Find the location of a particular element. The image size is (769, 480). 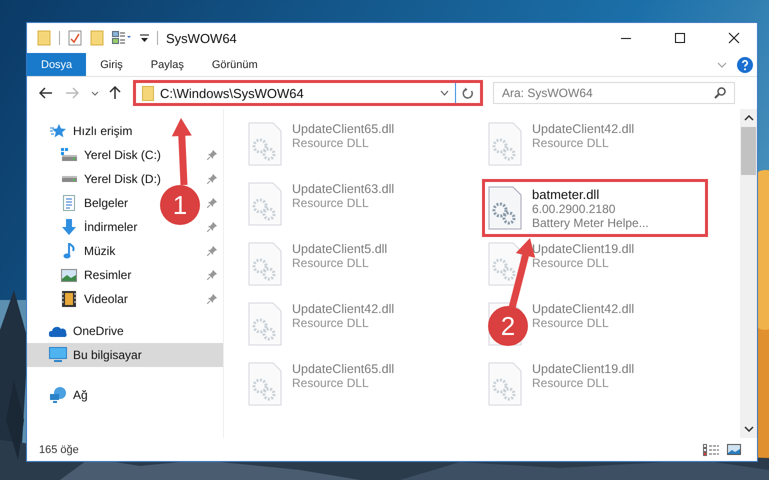

ribbon-tab: Giriş is located at coordinates (111, 64).